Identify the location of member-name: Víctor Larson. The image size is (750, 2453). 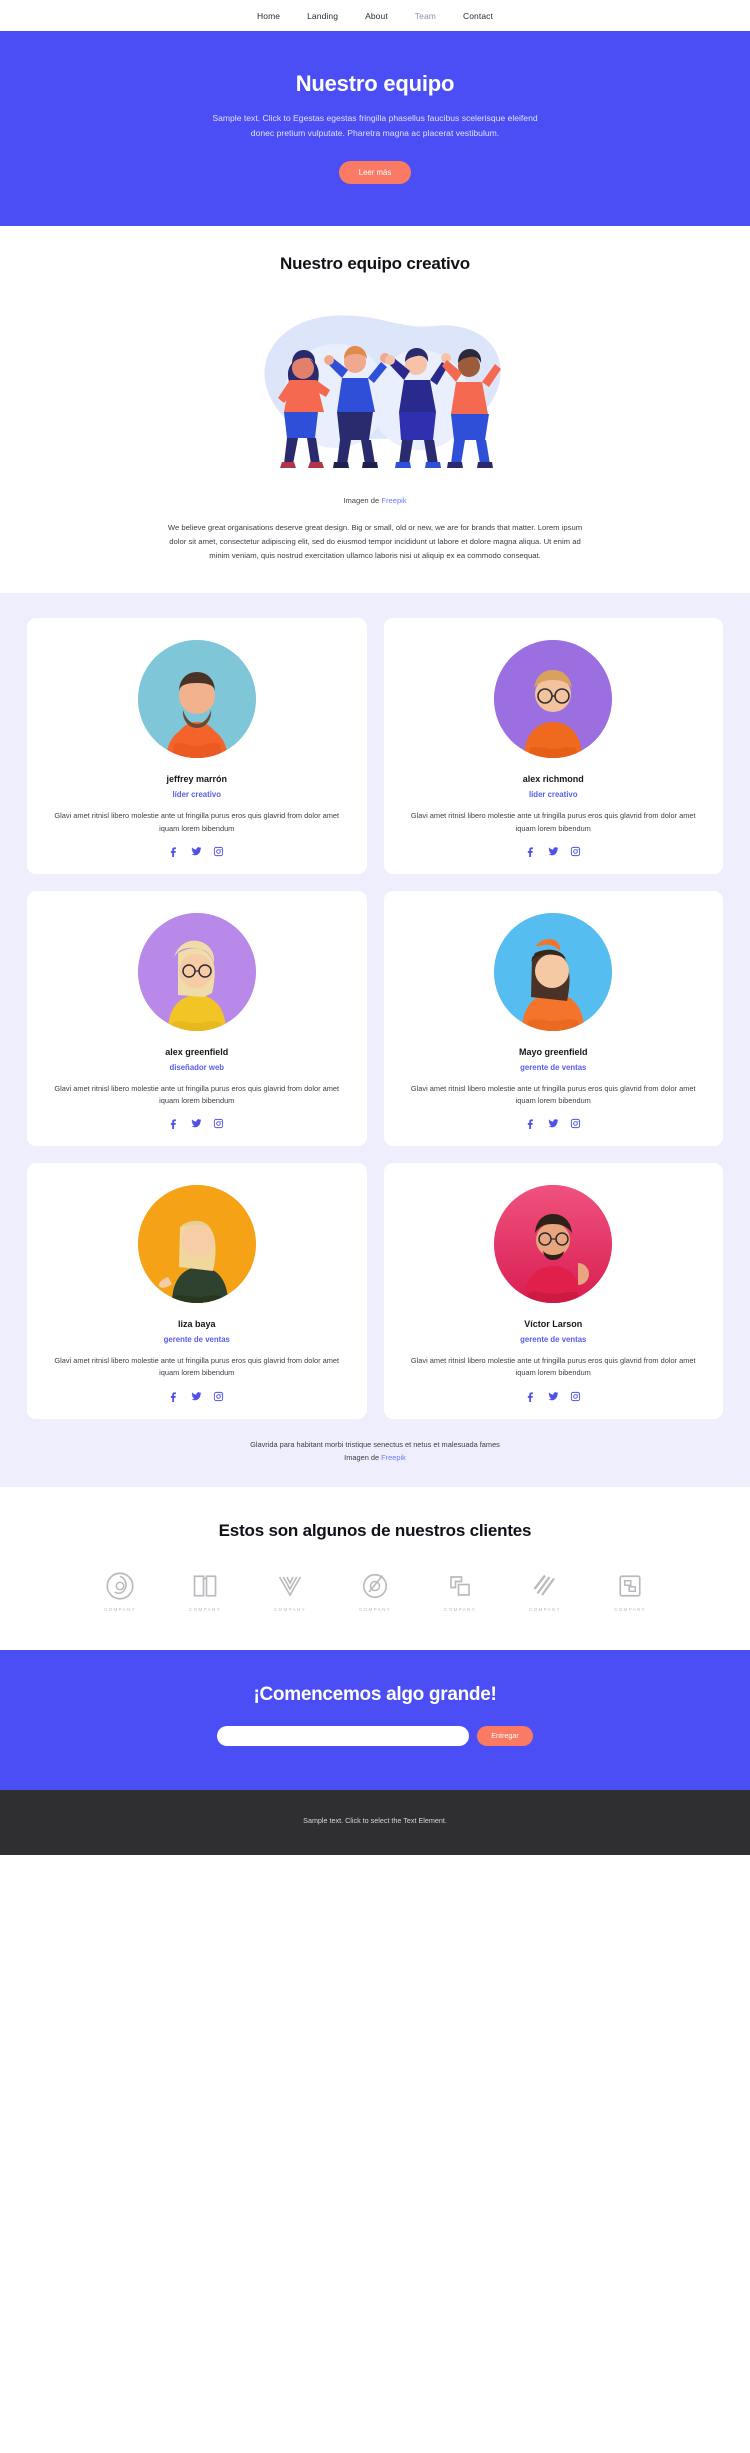
(553, 1324).